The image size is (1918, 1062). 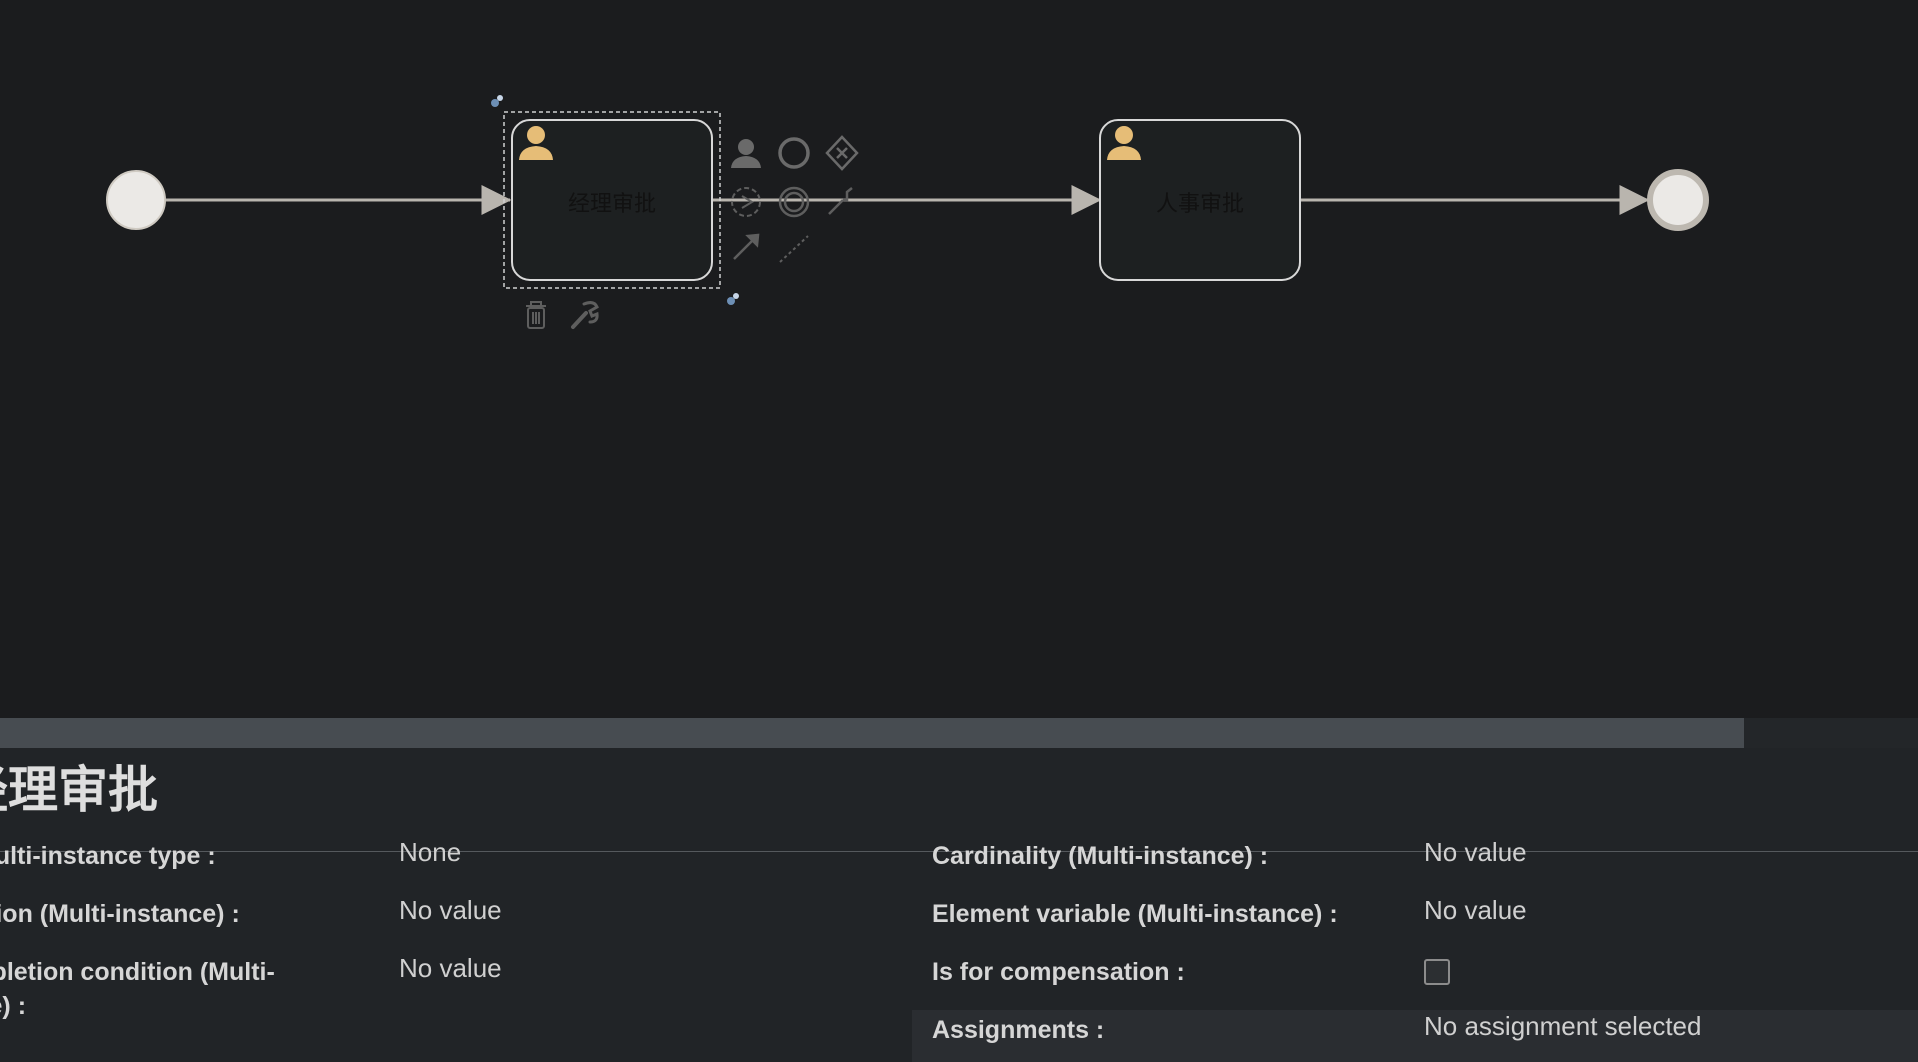 What do you see at coordinates (450, 968) in the screenshot?
I see `completion-condition-value: No value` at bounding box center [450, 968].